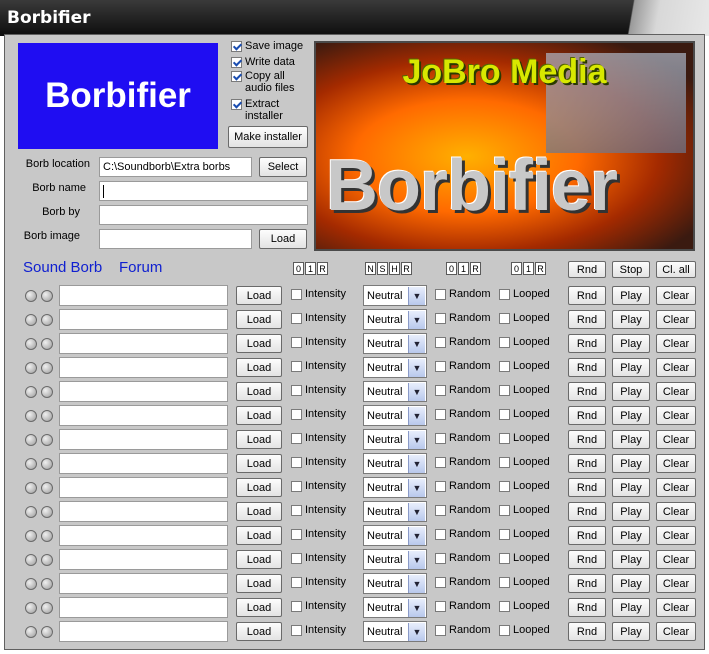 Image resolution: width=709 pixels, height=654 pixels. Describe the element at coordinates (268, 137) in the screenshot. I see `make-installer-button: Make installer` at that location.